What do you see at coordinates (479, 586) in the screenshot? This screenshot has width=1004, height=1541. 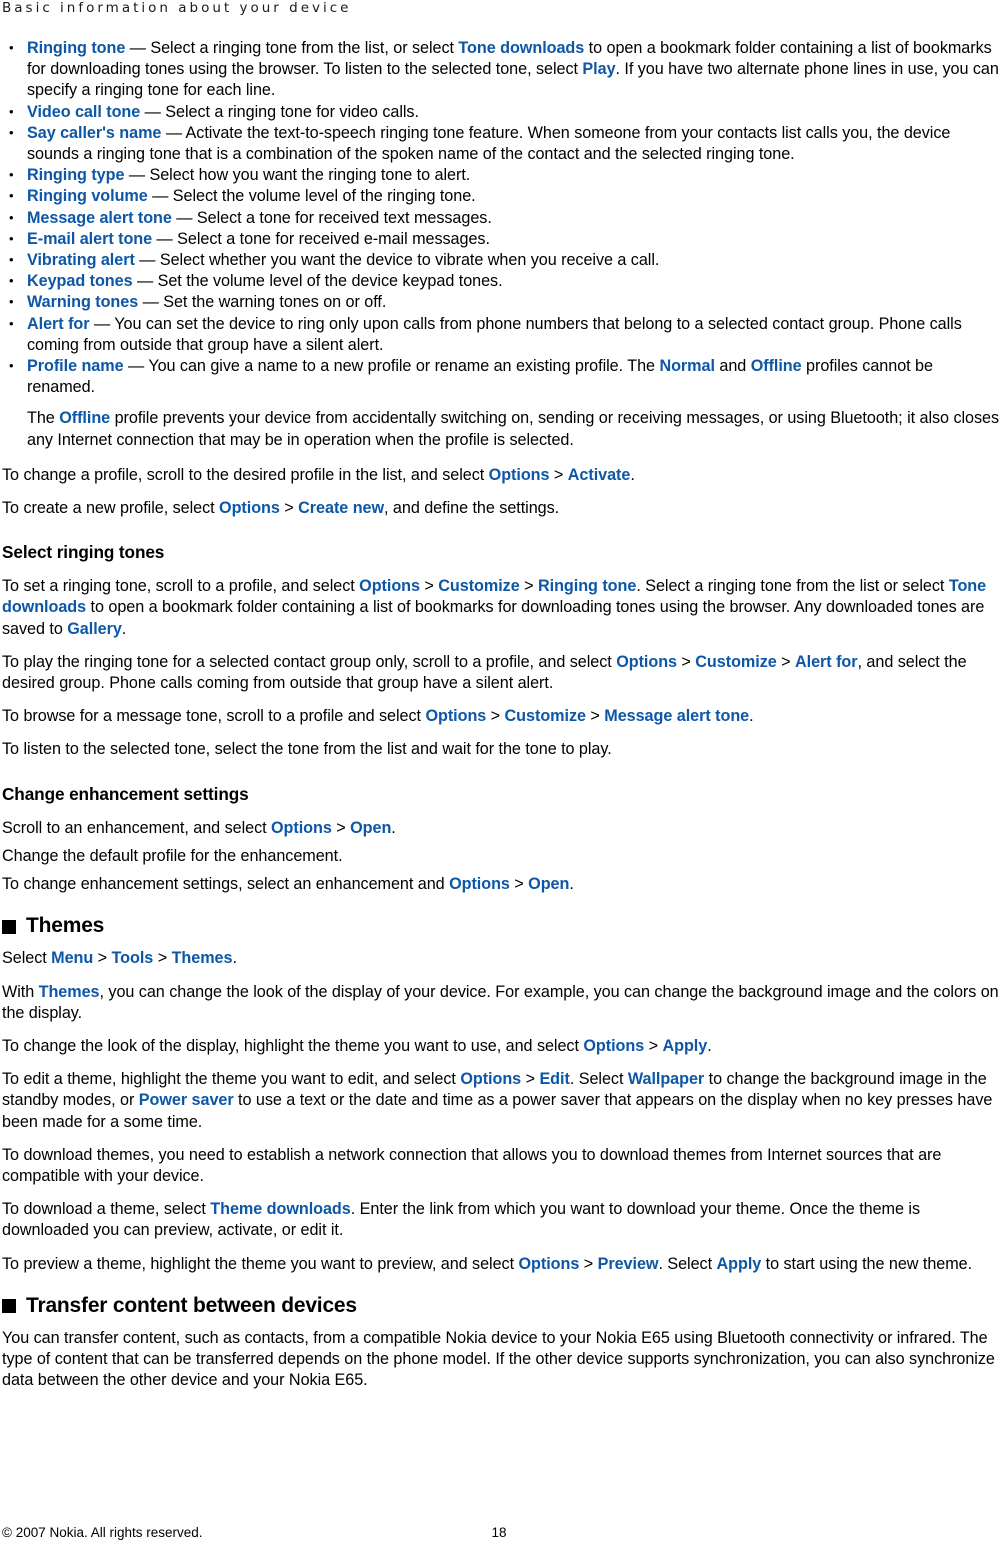 I see `ui-reference: Customize` at bounding box center [479, 586].